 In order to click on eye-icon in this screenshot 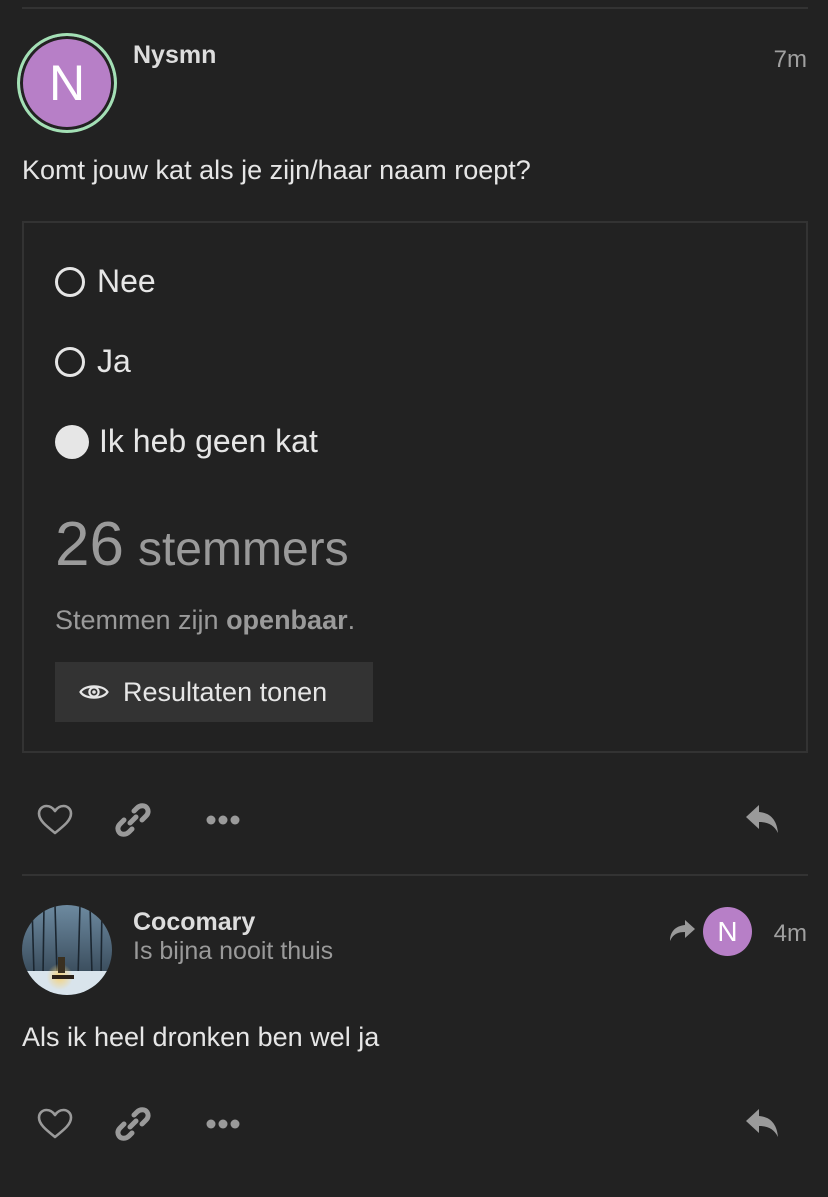, I will do `click(94, 692)`.